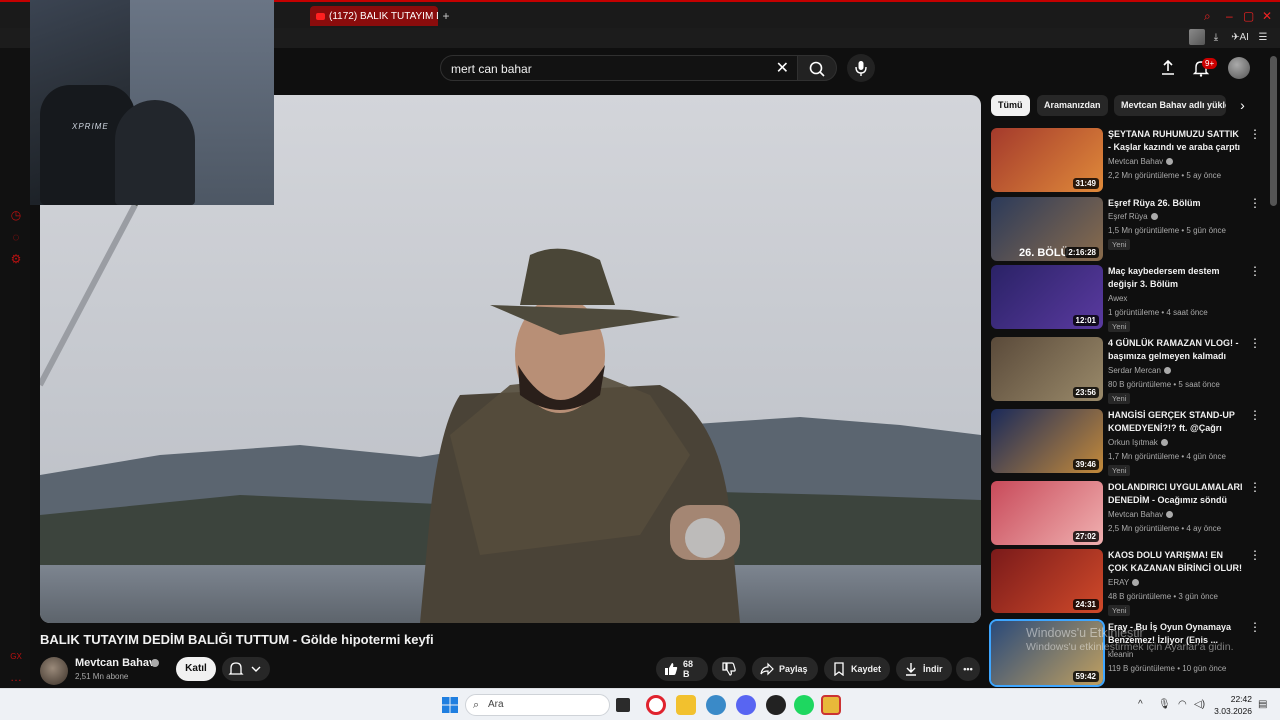 The width and height of the screenshot is (1280, 720). I want to click on video-thumbnail: 24:31, so click(1047, 581).